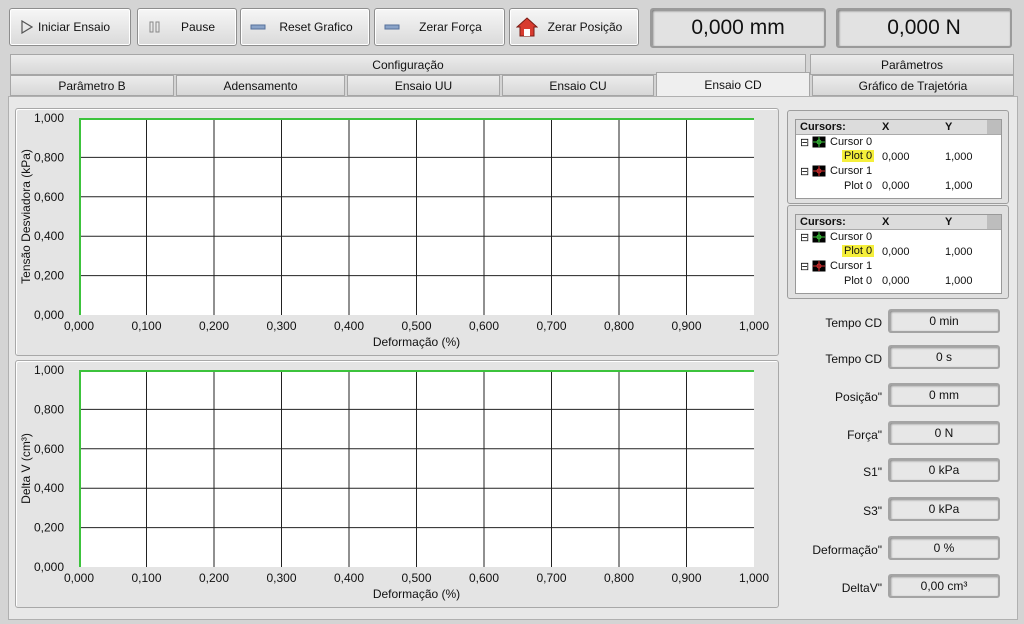  What do you see at coordinates (578, 85) in the screenshot?
I see `tab-ensaio-cu: Ensaio CU` at bounding box center [578, 85].